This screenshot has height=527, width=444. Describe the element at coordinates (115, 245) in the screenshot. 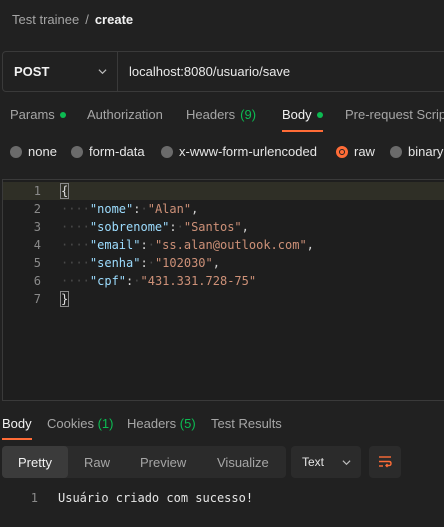

I see `json-key: "email"` at that location.